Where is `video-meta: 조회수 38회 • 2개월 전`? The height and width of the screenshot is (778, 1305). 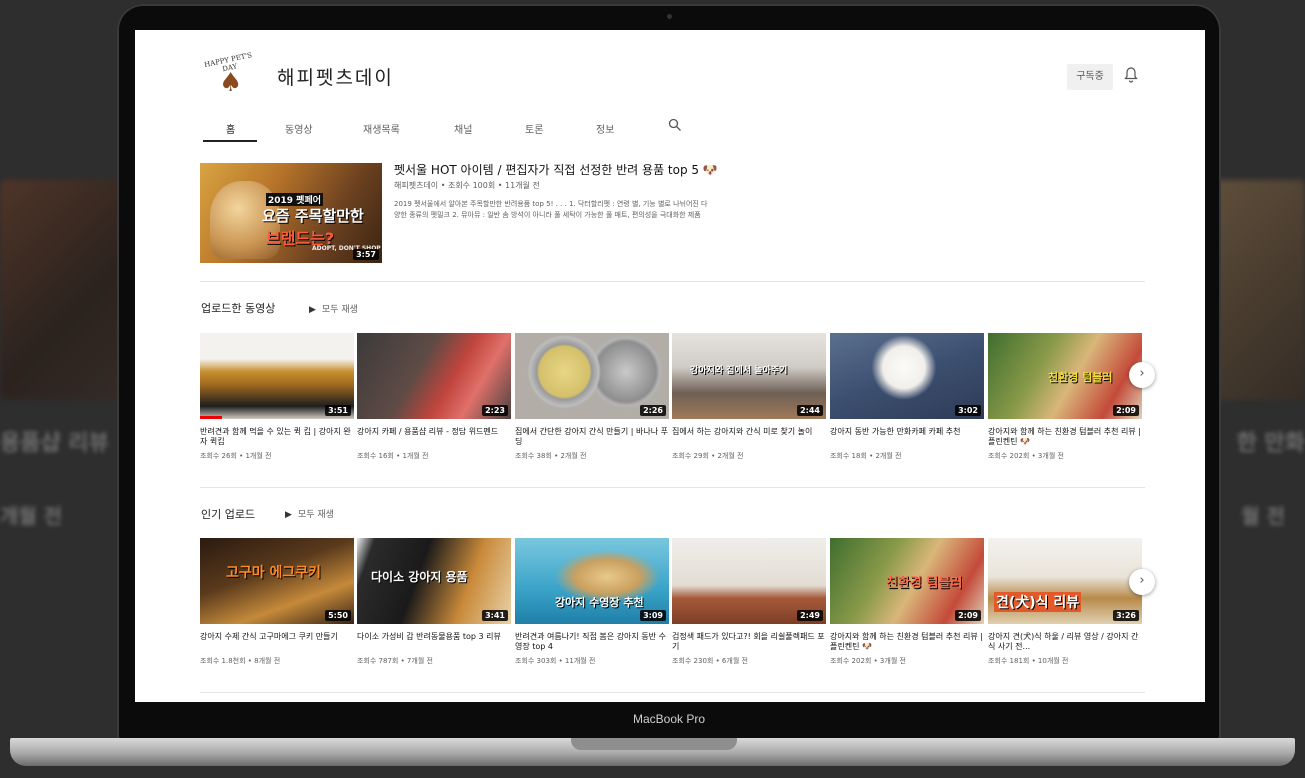
video-meta: 조회수 38회 • 2개월 전 is located at coordinates (551, 456).